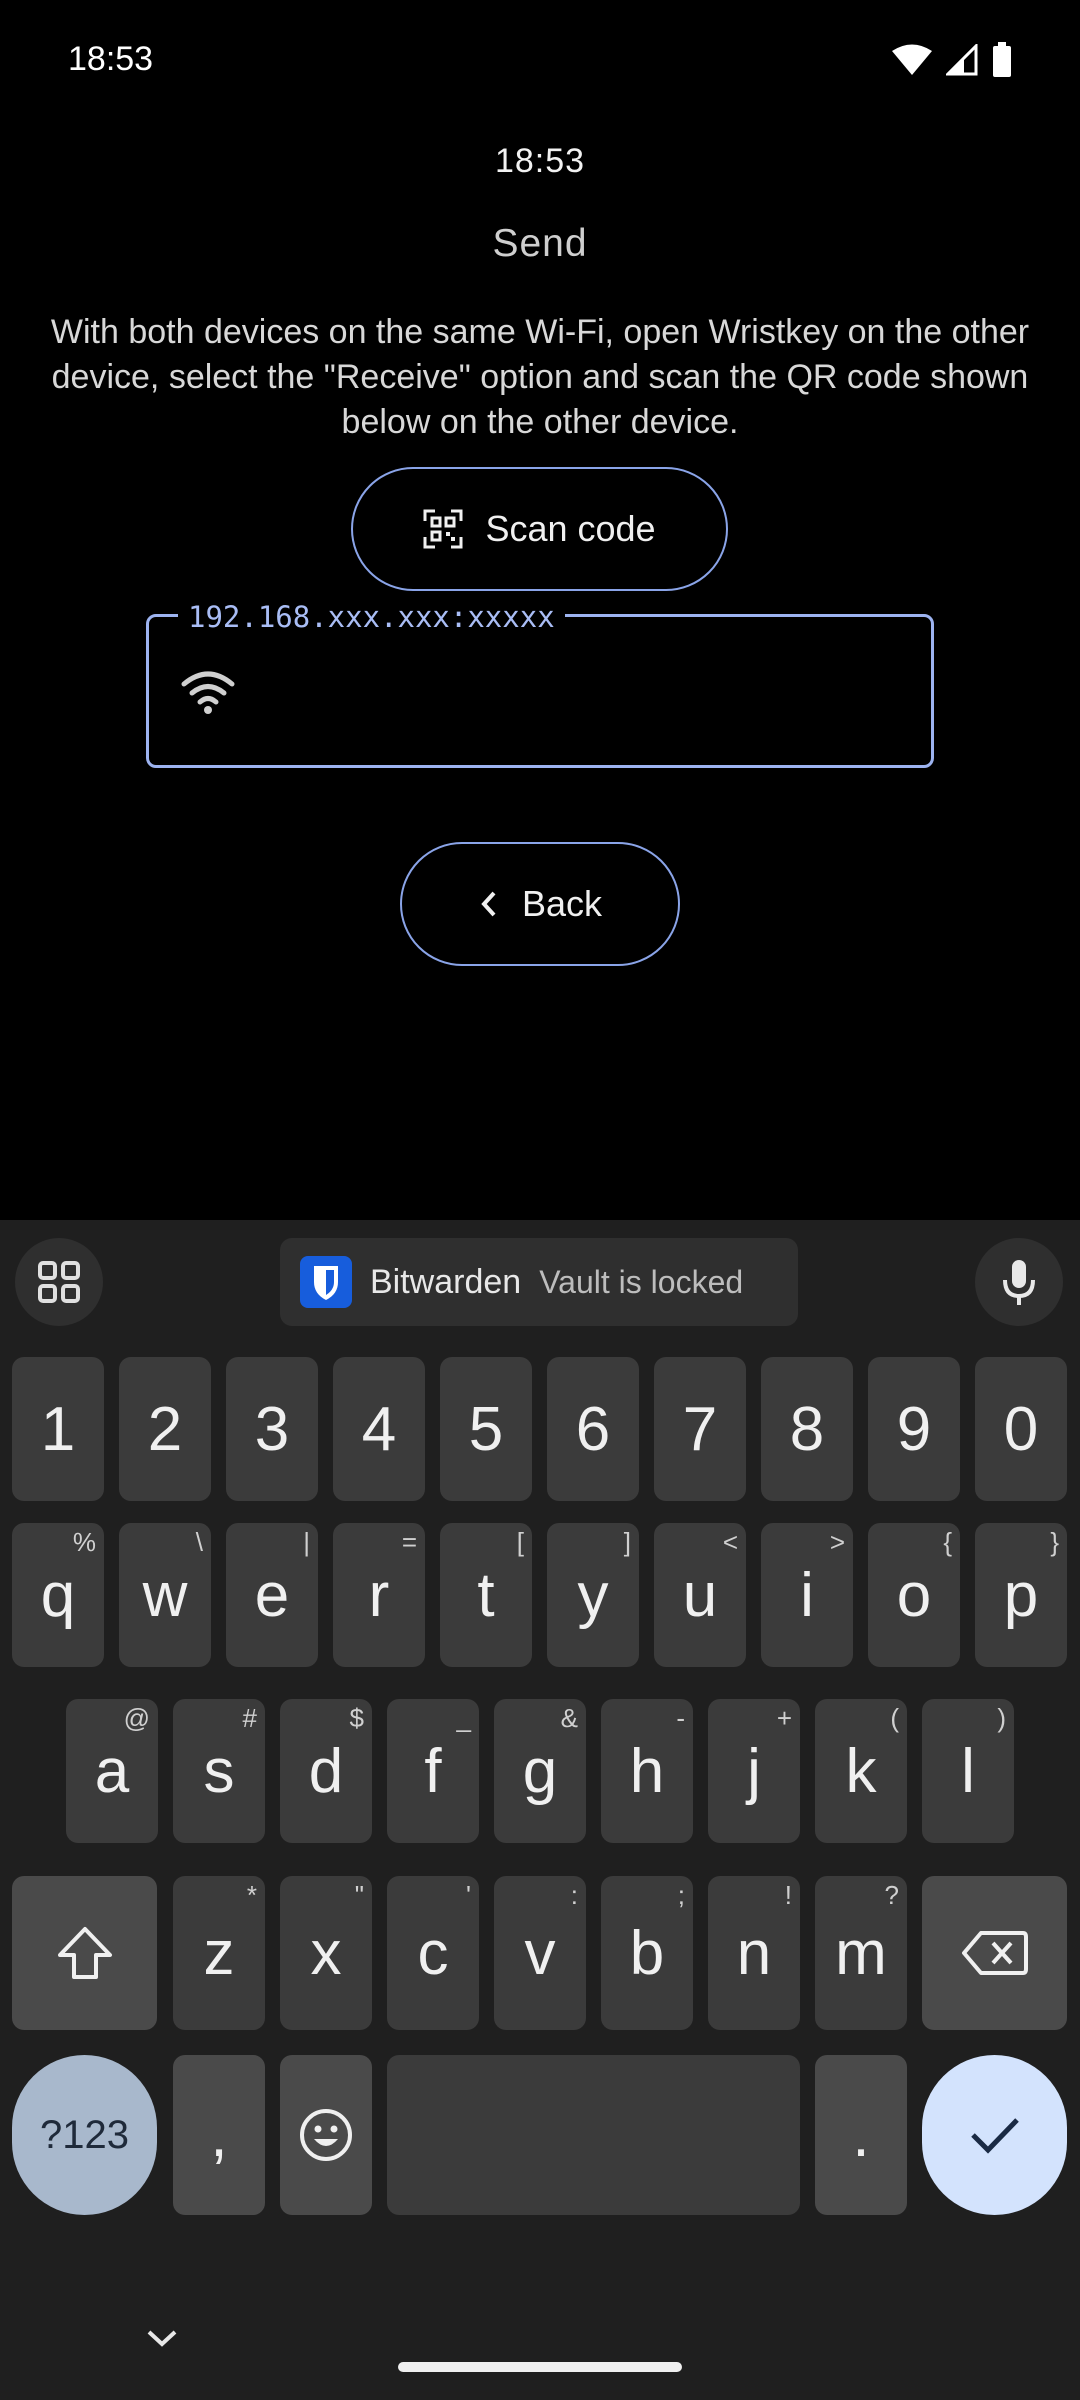  I want to click on space-key, so click(593, 2135).